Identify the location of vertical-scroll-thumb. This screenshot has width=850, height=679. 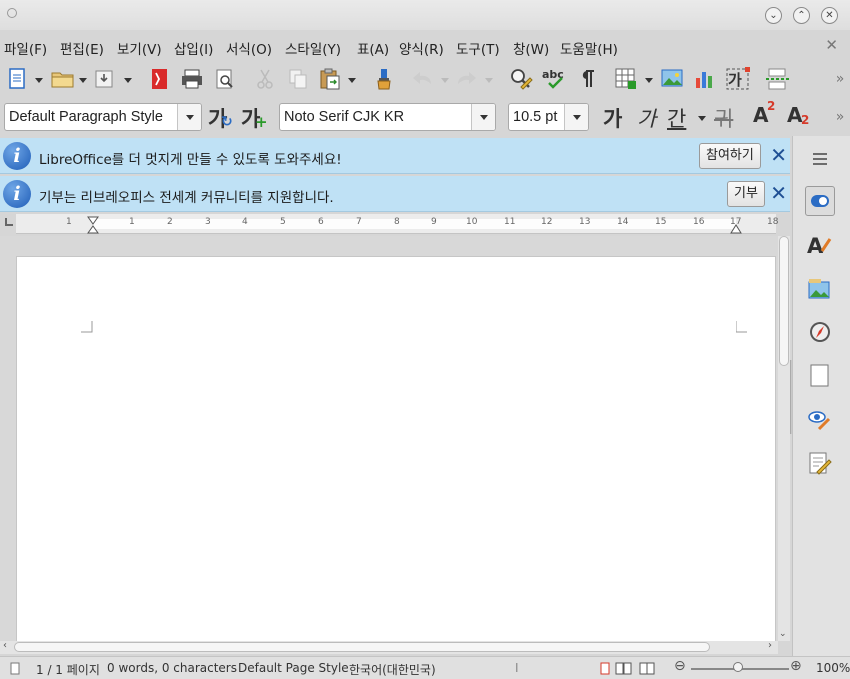
(784, 301).